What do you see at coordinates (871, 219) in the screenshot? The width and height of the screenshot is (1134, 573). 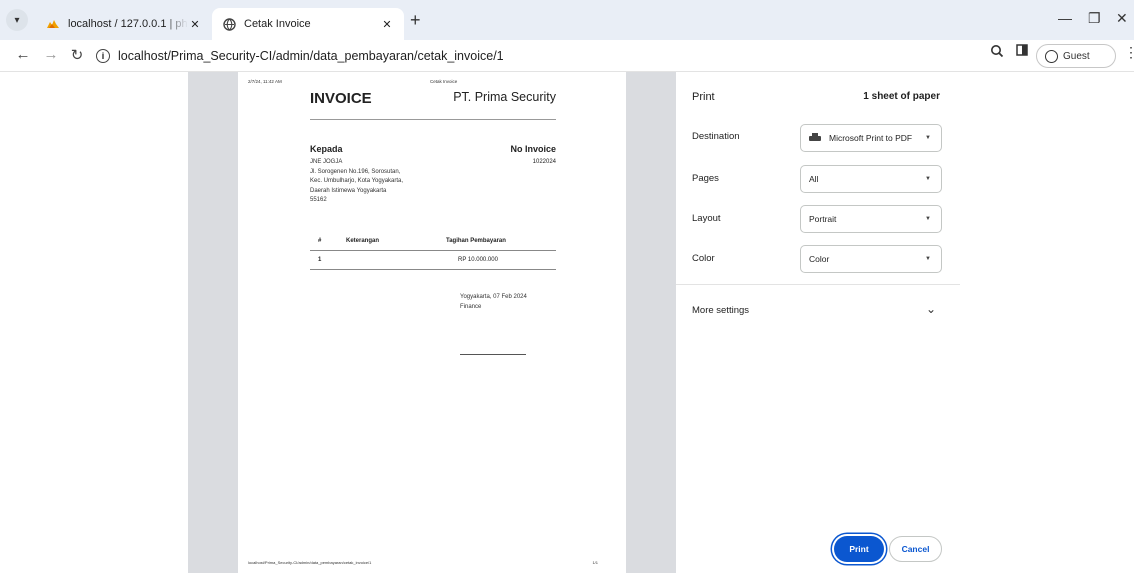 I see `layout-select: Portrait ▼` at bounding box center [871, 219].